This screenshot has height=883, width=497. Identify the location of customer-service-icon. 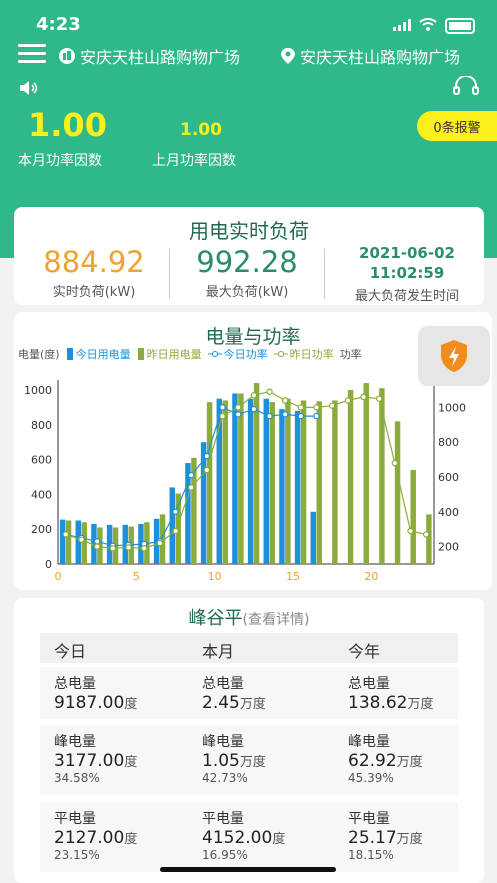
(466, 88).